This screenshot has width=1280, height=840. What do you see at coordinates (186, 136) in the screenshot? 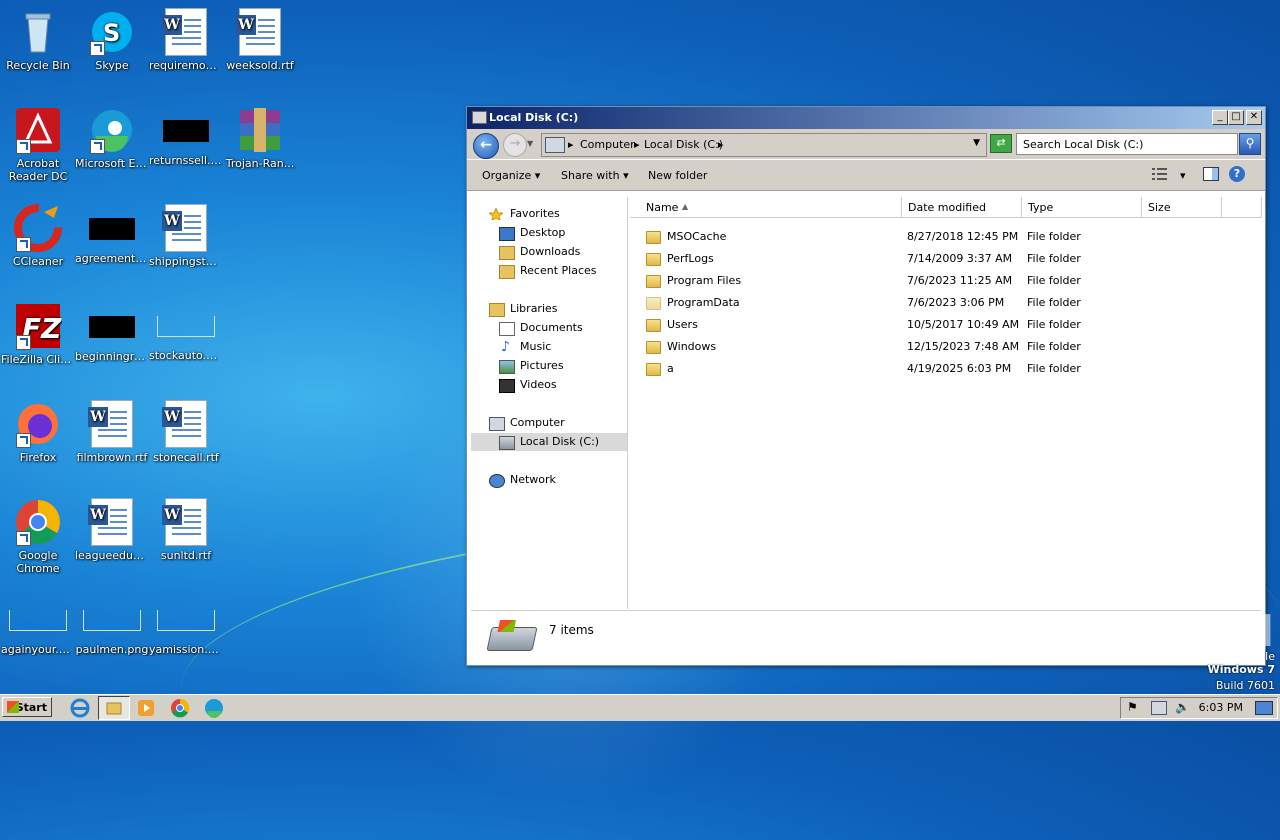
I see `desktop-icon-returnssell: returnssell.jpg` at bounding box center [186, 136].